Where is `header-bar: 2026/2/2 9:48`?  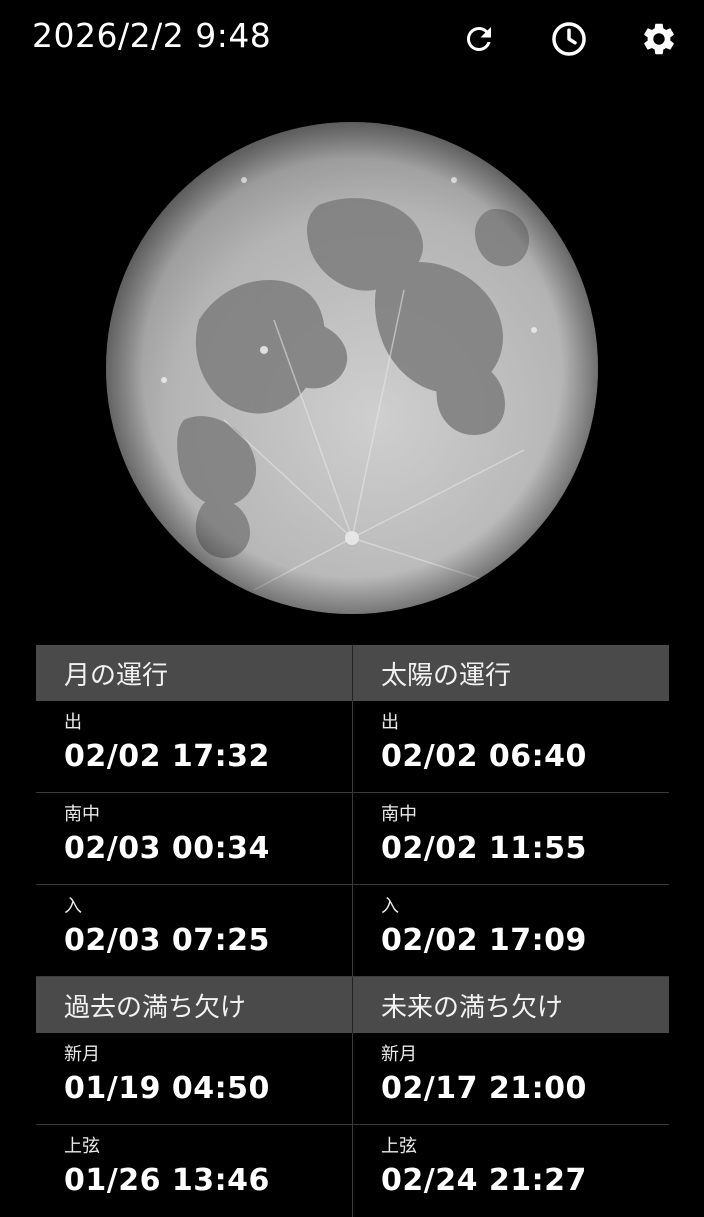 header-bar: 2026/2/2 9:48 is located at coordinates (352, 40).